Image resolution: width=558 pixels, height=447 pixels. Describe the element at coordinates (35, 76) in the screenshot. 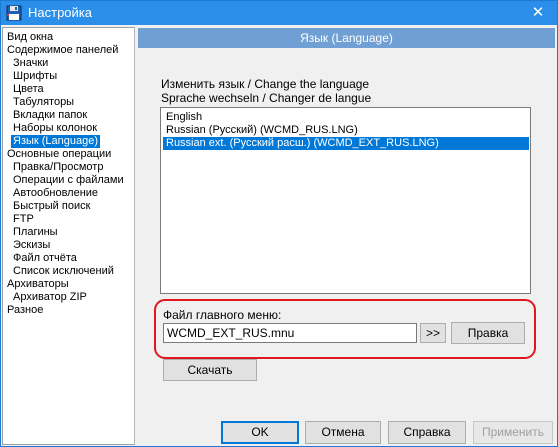

I see `tree-item: Шрифты` at that location.